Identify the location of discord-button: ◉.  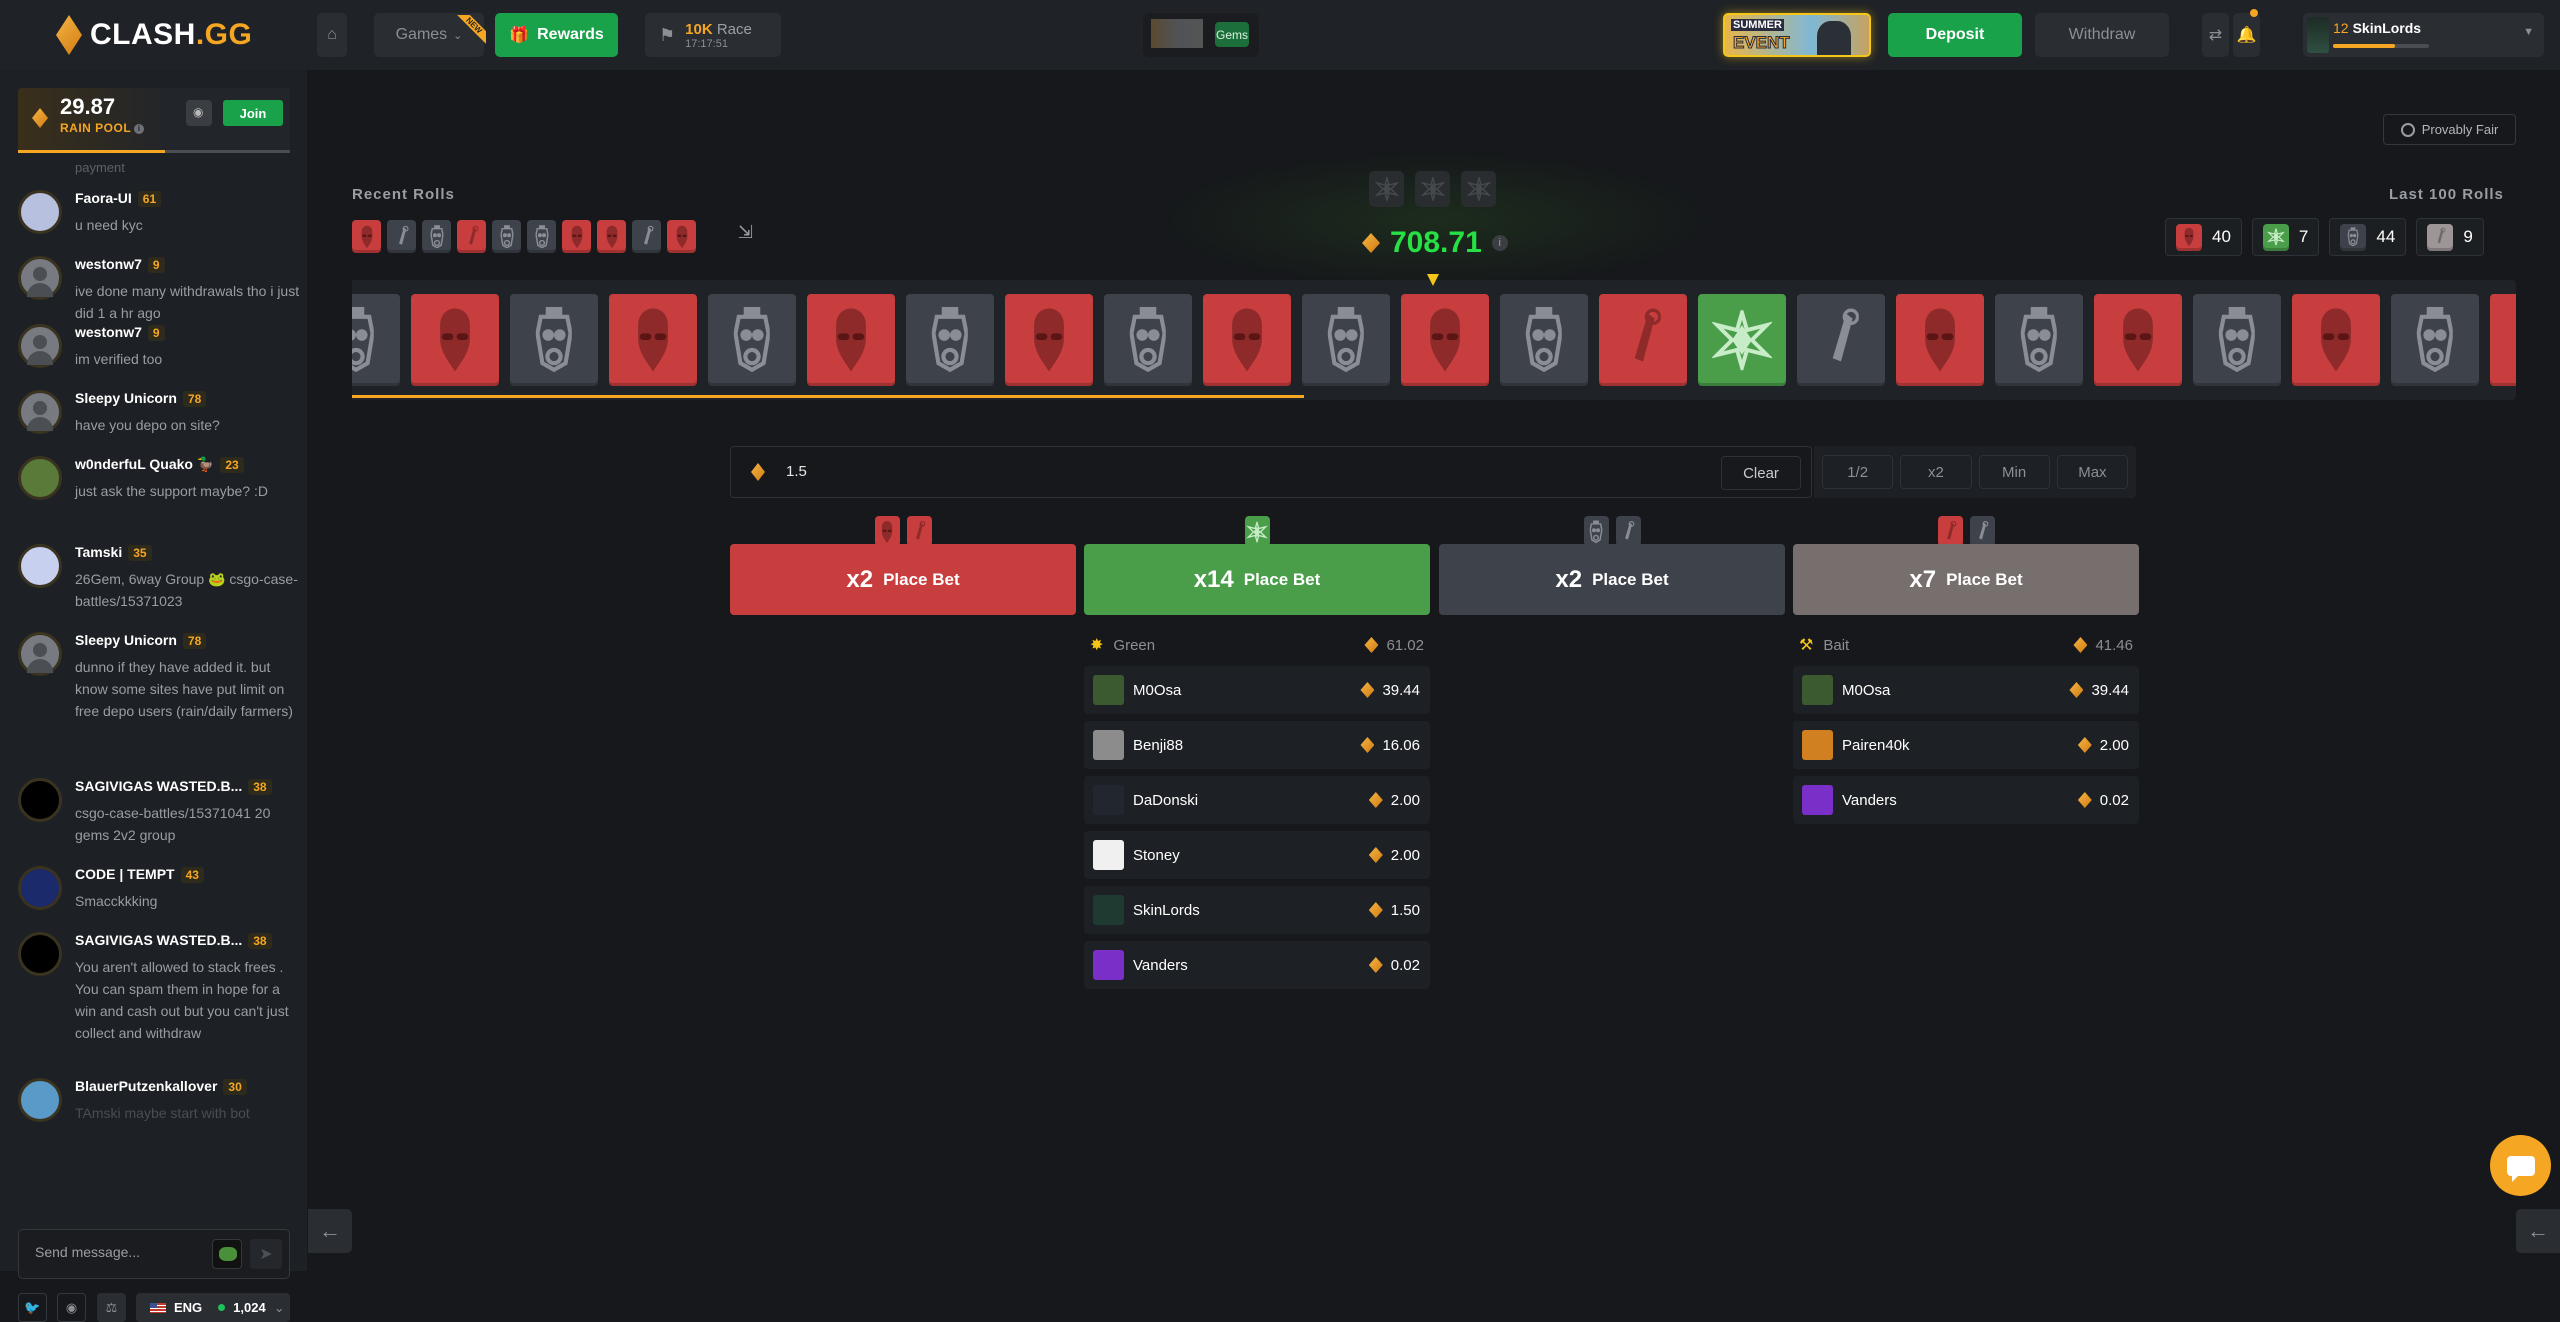
(71, 1307).